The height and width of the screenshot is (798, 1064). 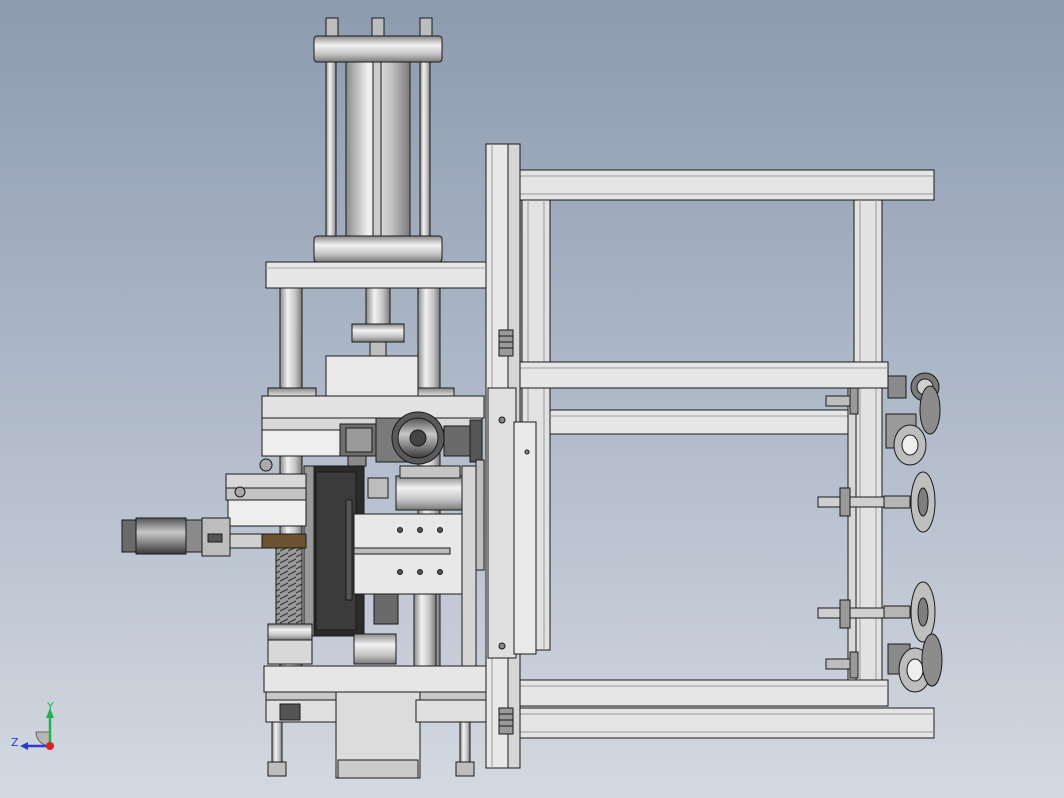 What do you see at coordinates (50, 706) in the screenshot?
I see `y-axis-label: Y` at bounding box center [50, 706].